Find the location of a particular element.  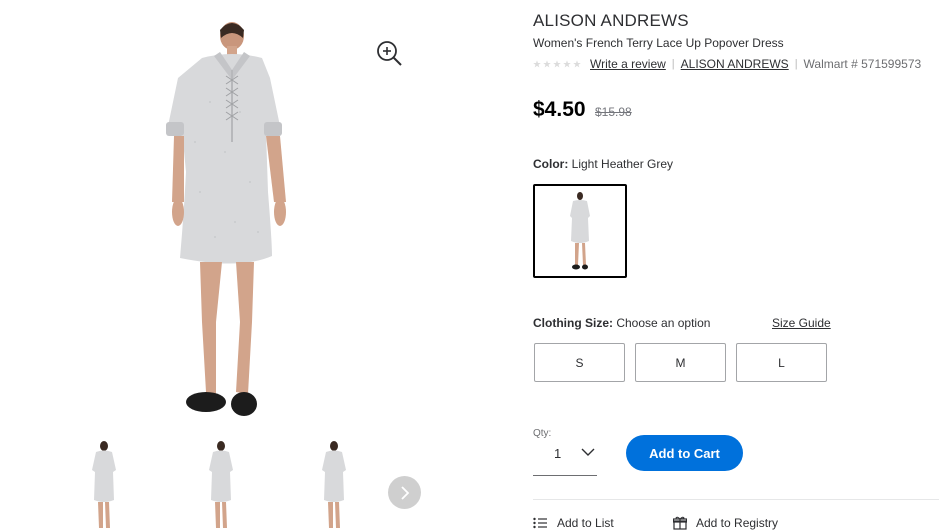

list-icon is located at coordinates (540, 523).